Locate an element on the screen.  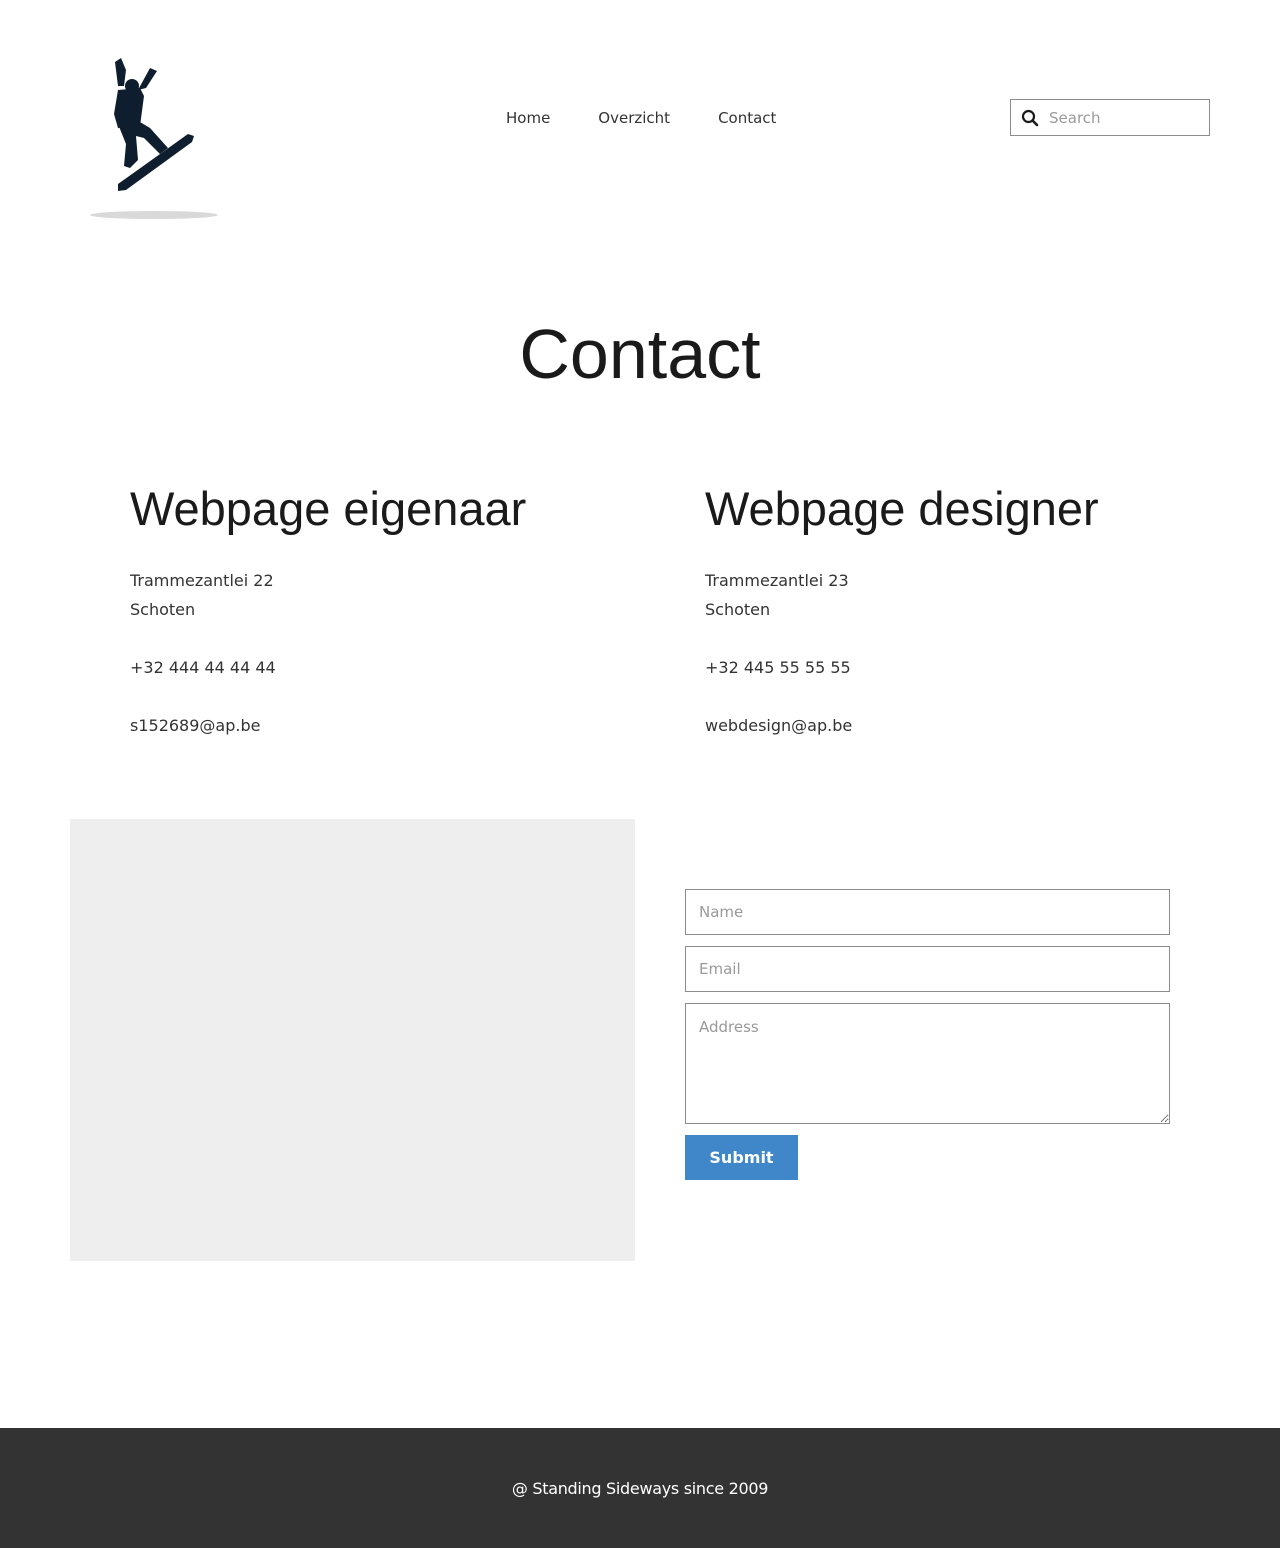
designer-street: Trammezantlei 23 is located at coordinates (777, 580).